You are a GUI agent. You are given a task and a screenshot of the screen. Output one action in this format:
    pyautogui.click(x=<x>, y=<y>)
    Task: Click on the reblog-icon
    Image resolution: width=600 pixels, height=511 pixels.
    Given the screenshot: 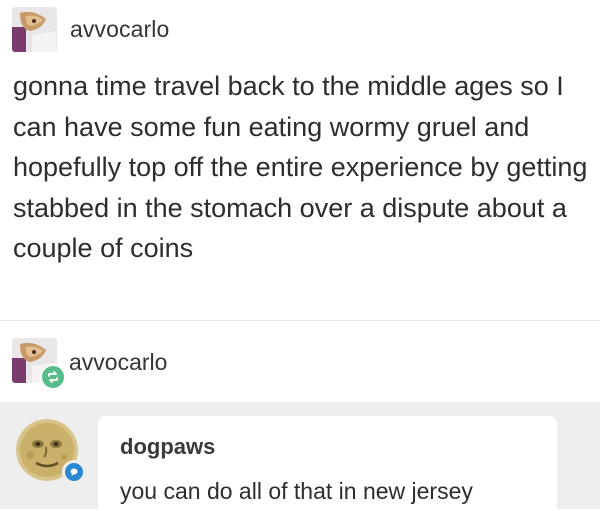 What is the action you would take?
    pyautogui.click(x=53, y=377)
    